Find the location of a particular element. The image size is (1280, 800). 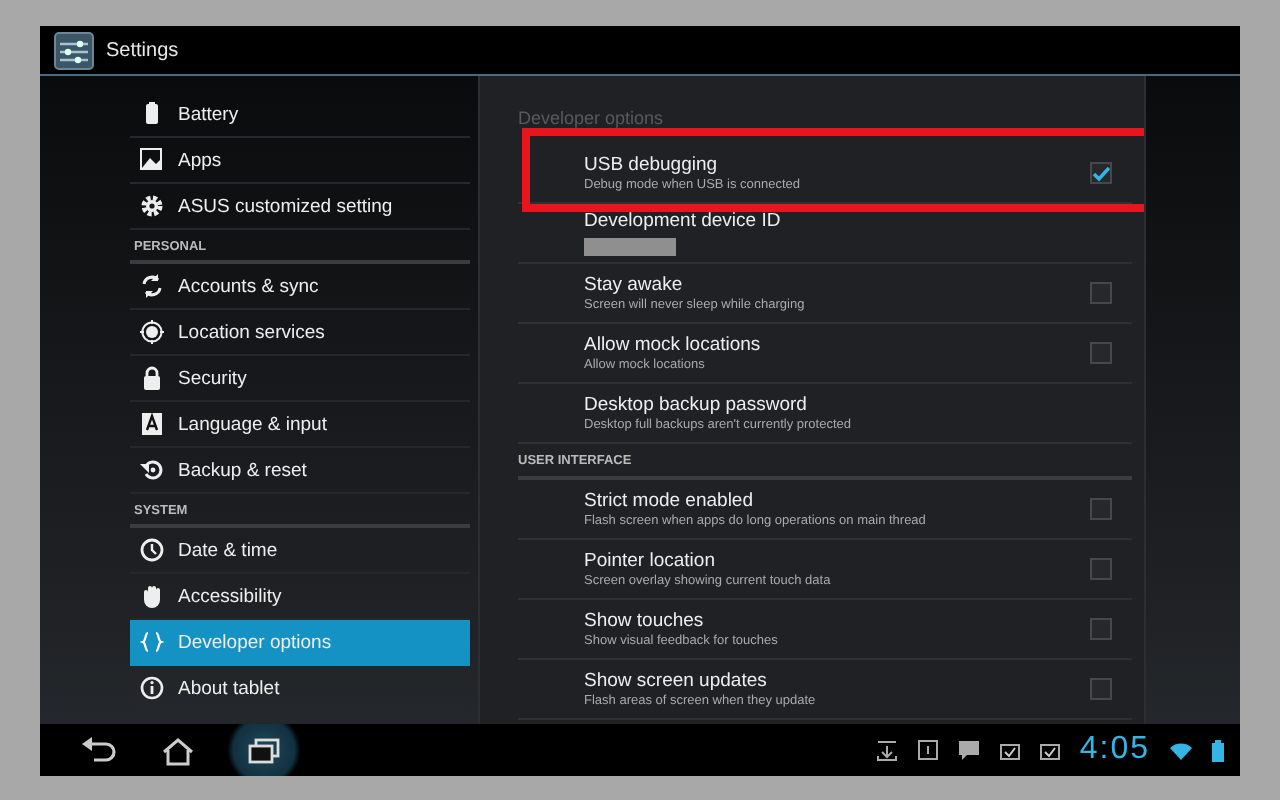

sync-icon is located at coordinates (152, 286).